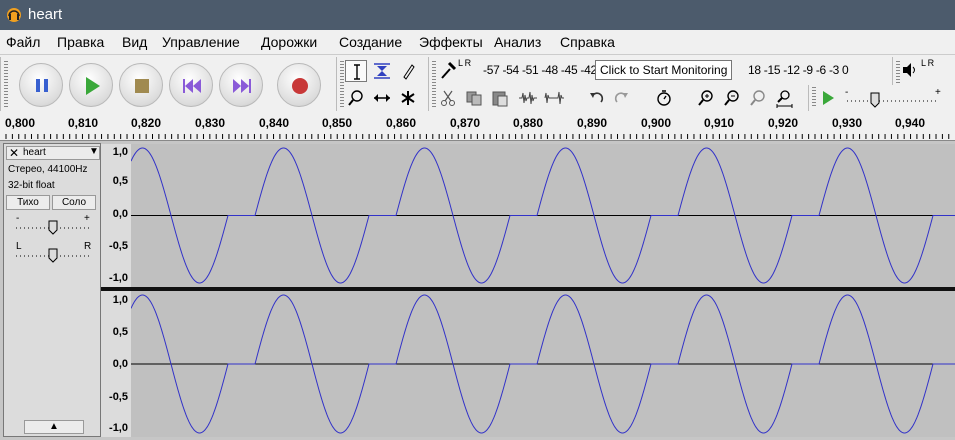 This screenshot has height=440, width=955. I want to click on track-format: Стерео, 44100Hz, so click(48, 169).